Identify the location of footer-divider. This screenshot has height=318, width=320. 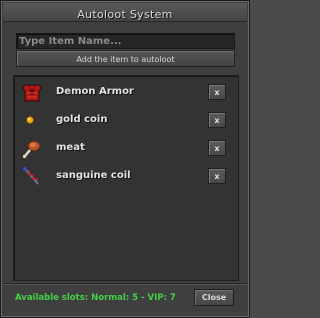
(125, 283).